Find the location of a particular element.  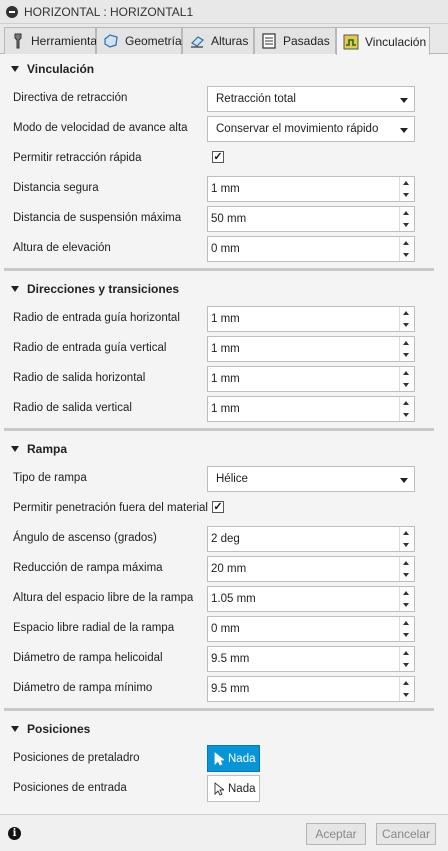

lead-in-vertical-radius-input: 1 mm is located at coordinates (311, 349).